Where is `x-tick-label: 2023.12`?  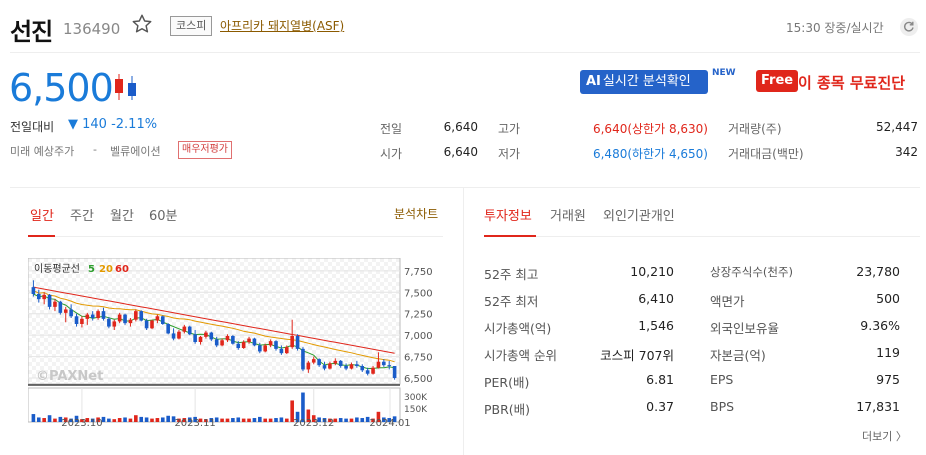
x-tick-label: 2023.12 is located at coordinates (313, 423).